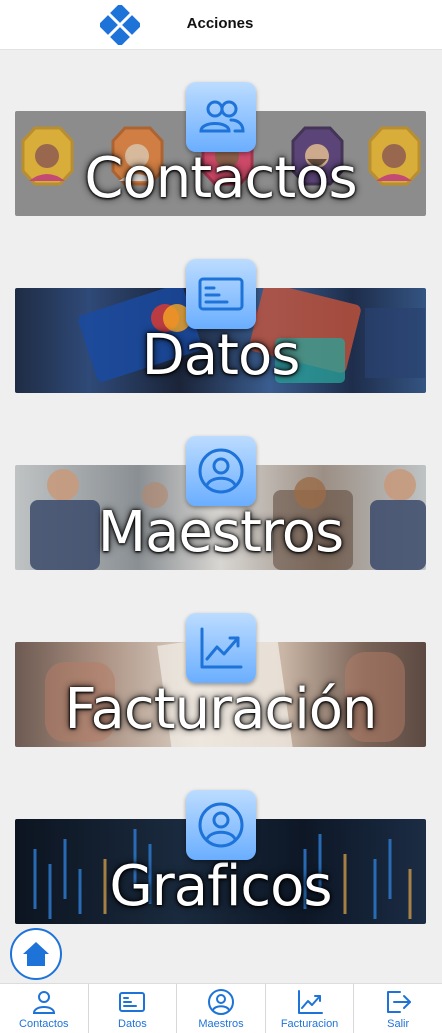 The width and height of the screenshot is (442, 1033). Describe the element at coordinates (120, 25) in the screenshot. I see `logo-icon` at that location.